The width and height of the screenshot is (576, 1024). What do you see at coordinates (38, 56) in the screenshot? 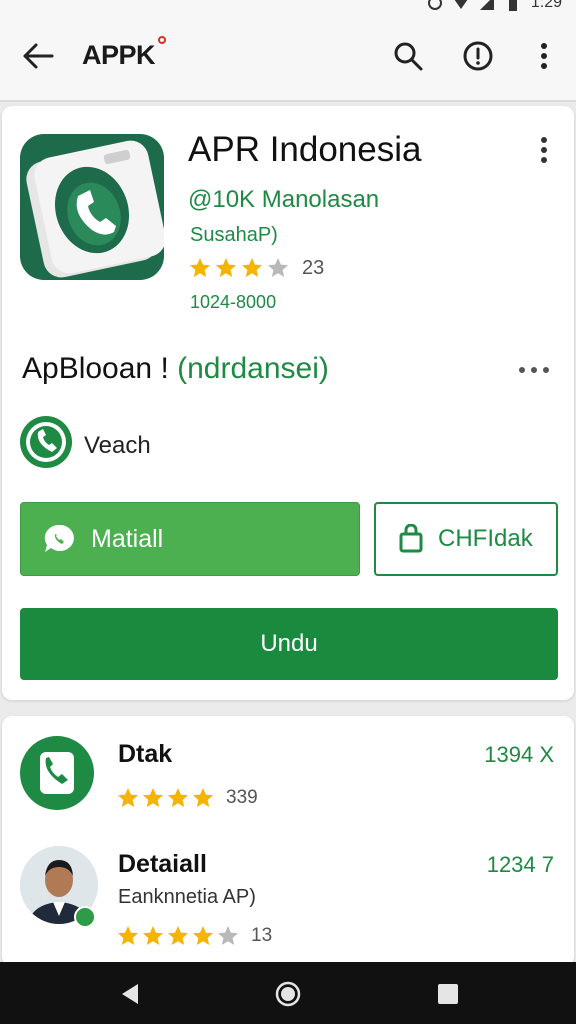
I see `back-arrow-icon` at bounding box center [38, 56].